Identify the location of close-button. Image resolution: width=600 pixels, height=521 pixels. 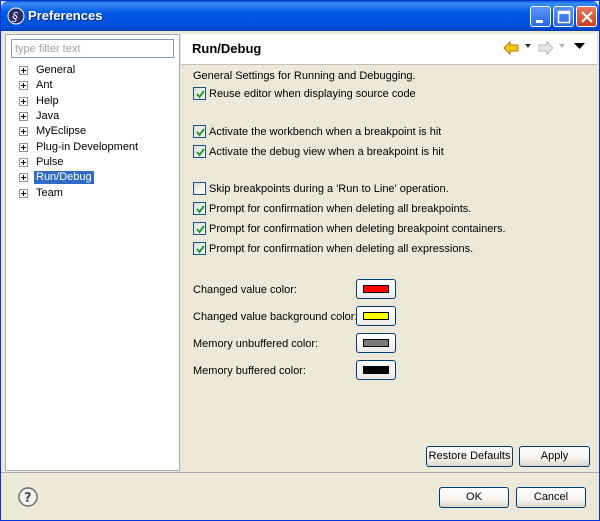
(586, 16).